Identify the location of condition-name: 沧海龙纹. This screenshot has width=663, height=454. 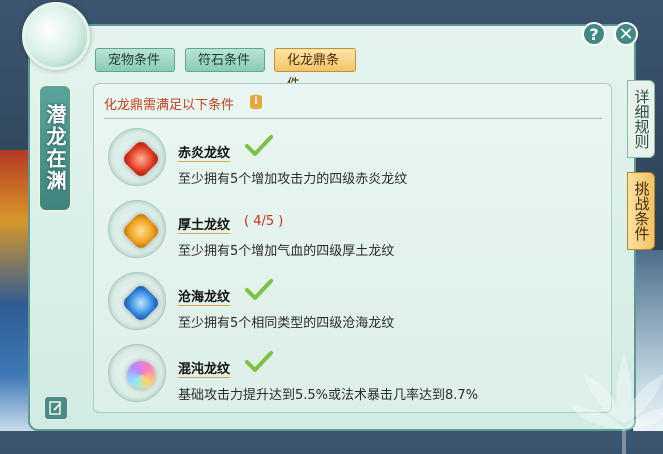
(204, 296).